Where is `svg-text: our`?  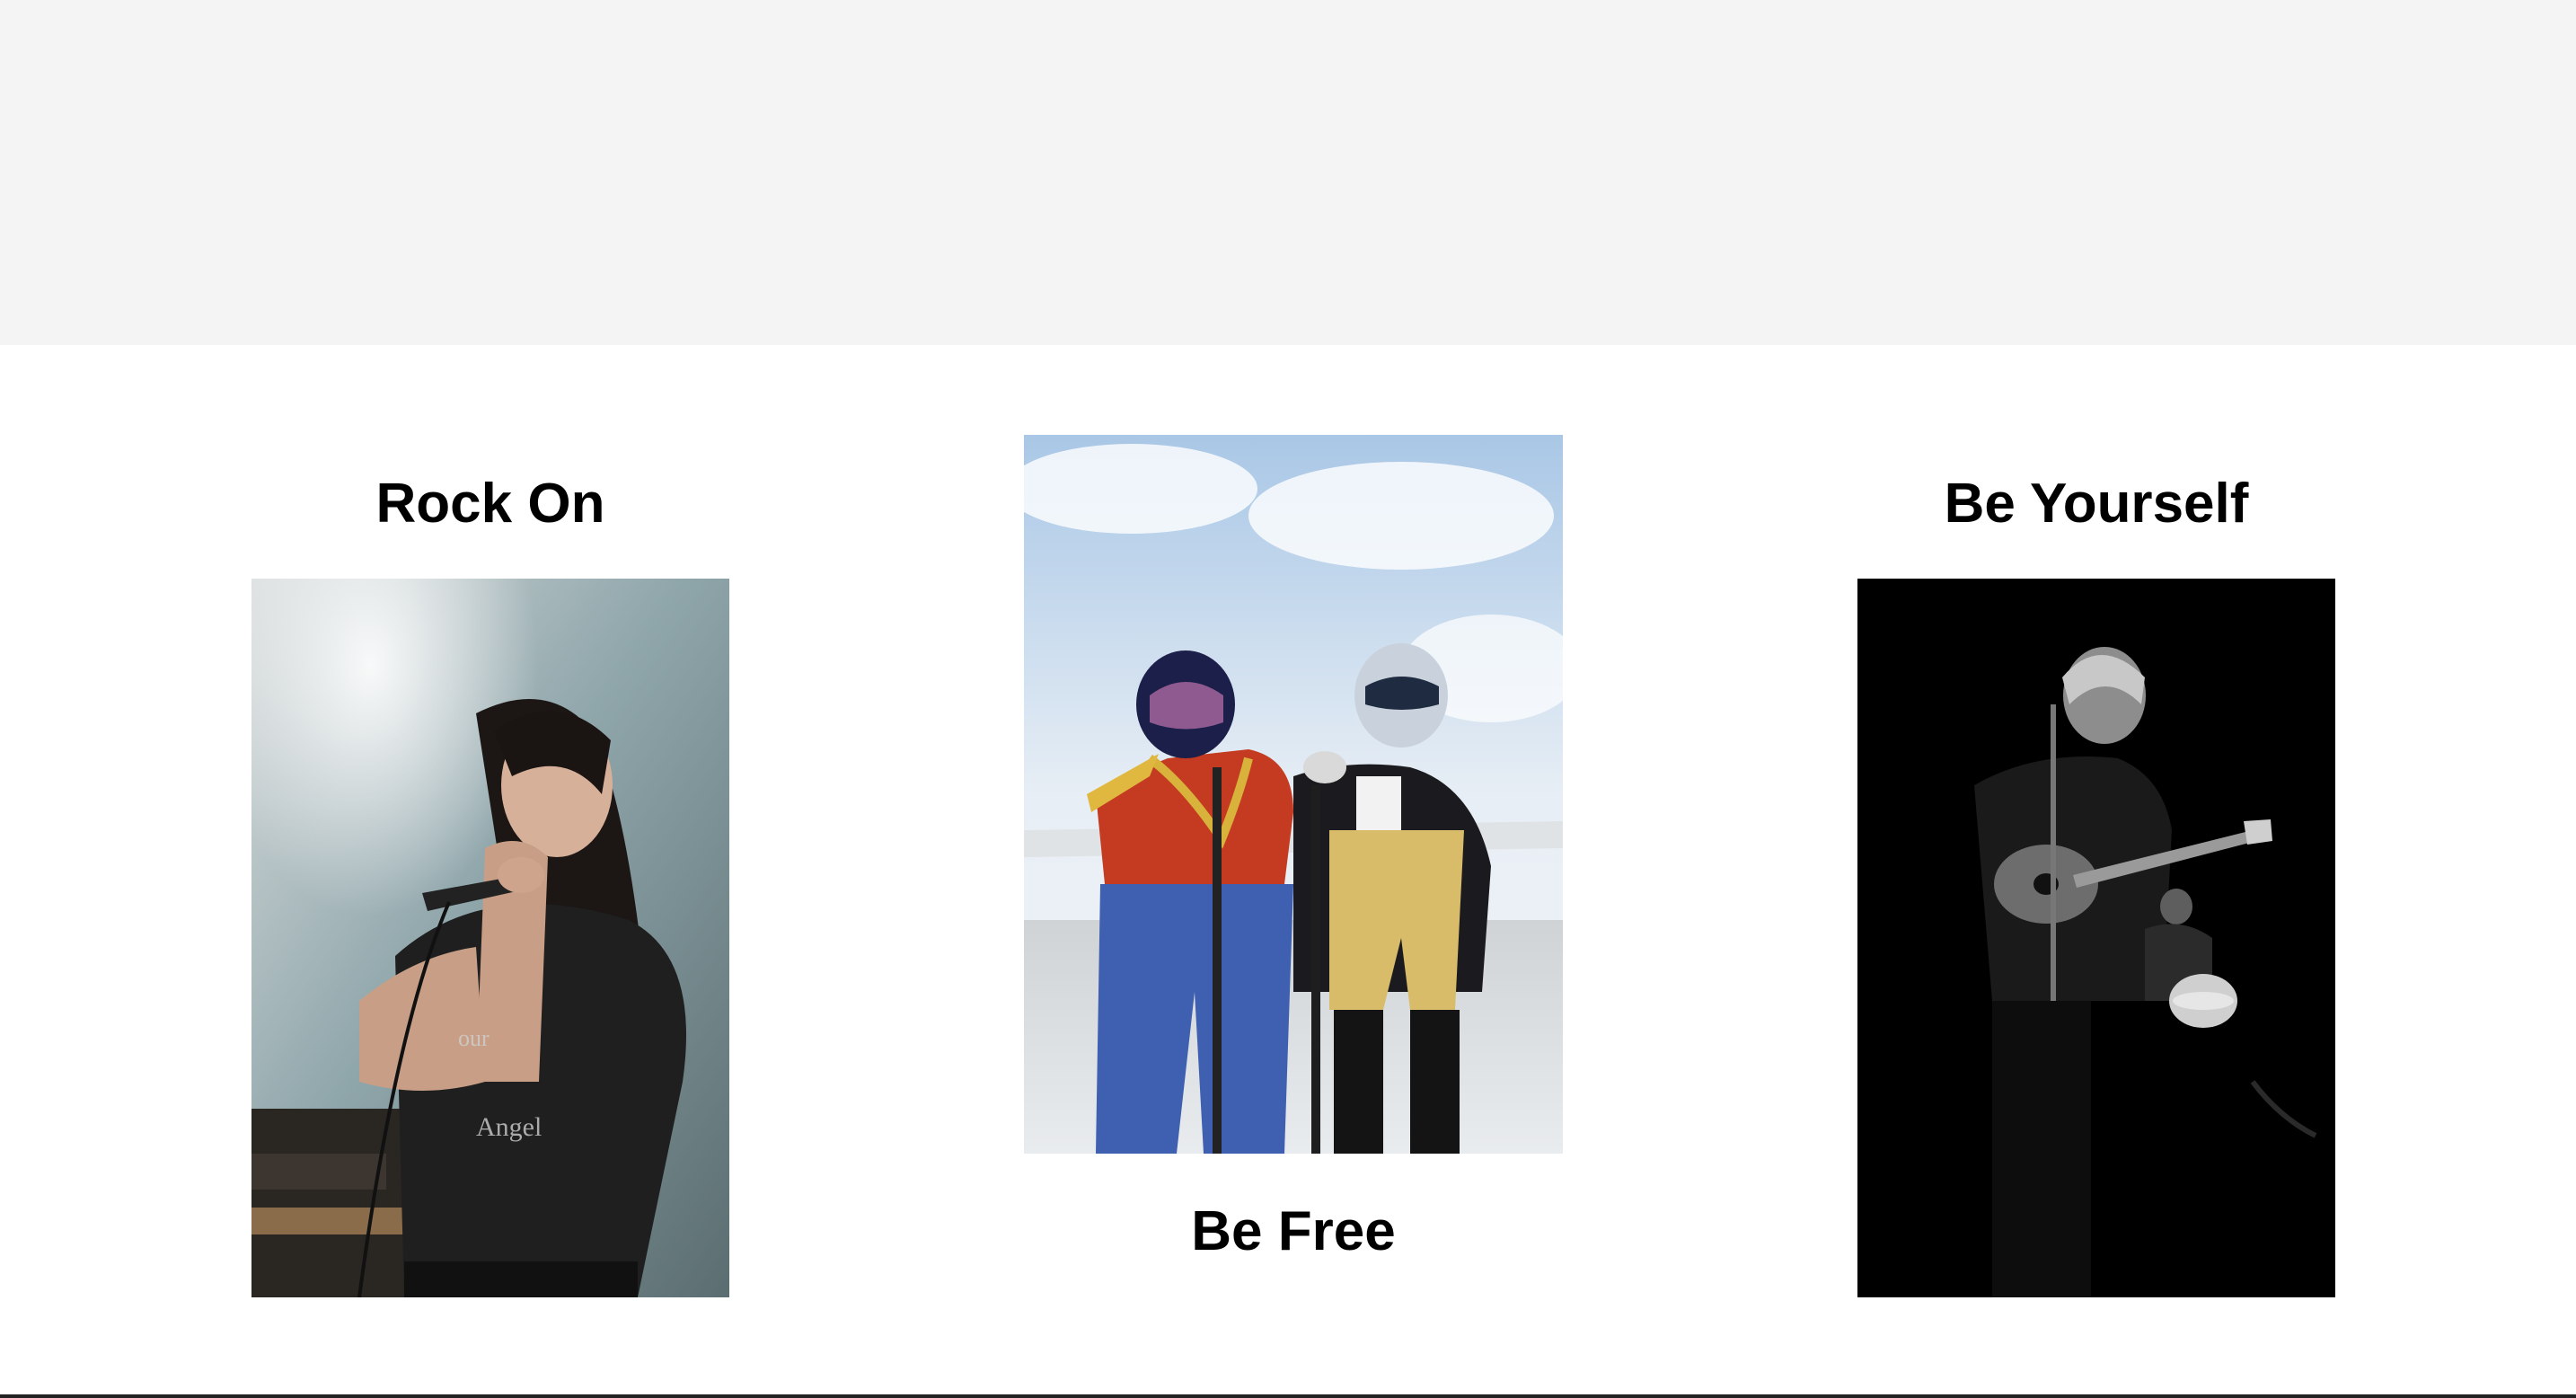
svg-text: our is located at coordinates (474, 1038).